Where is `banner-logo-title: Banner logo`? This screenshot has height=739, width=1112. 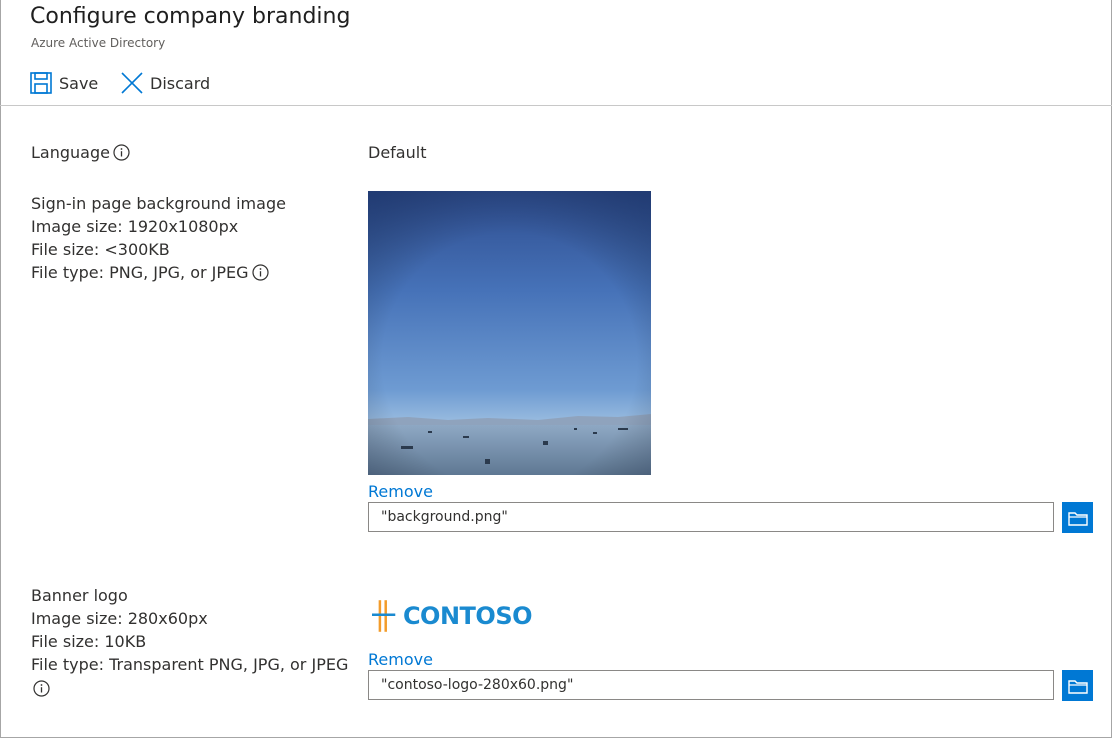
banner-logo-title: Banner logo is located at coordinates (79, 595).